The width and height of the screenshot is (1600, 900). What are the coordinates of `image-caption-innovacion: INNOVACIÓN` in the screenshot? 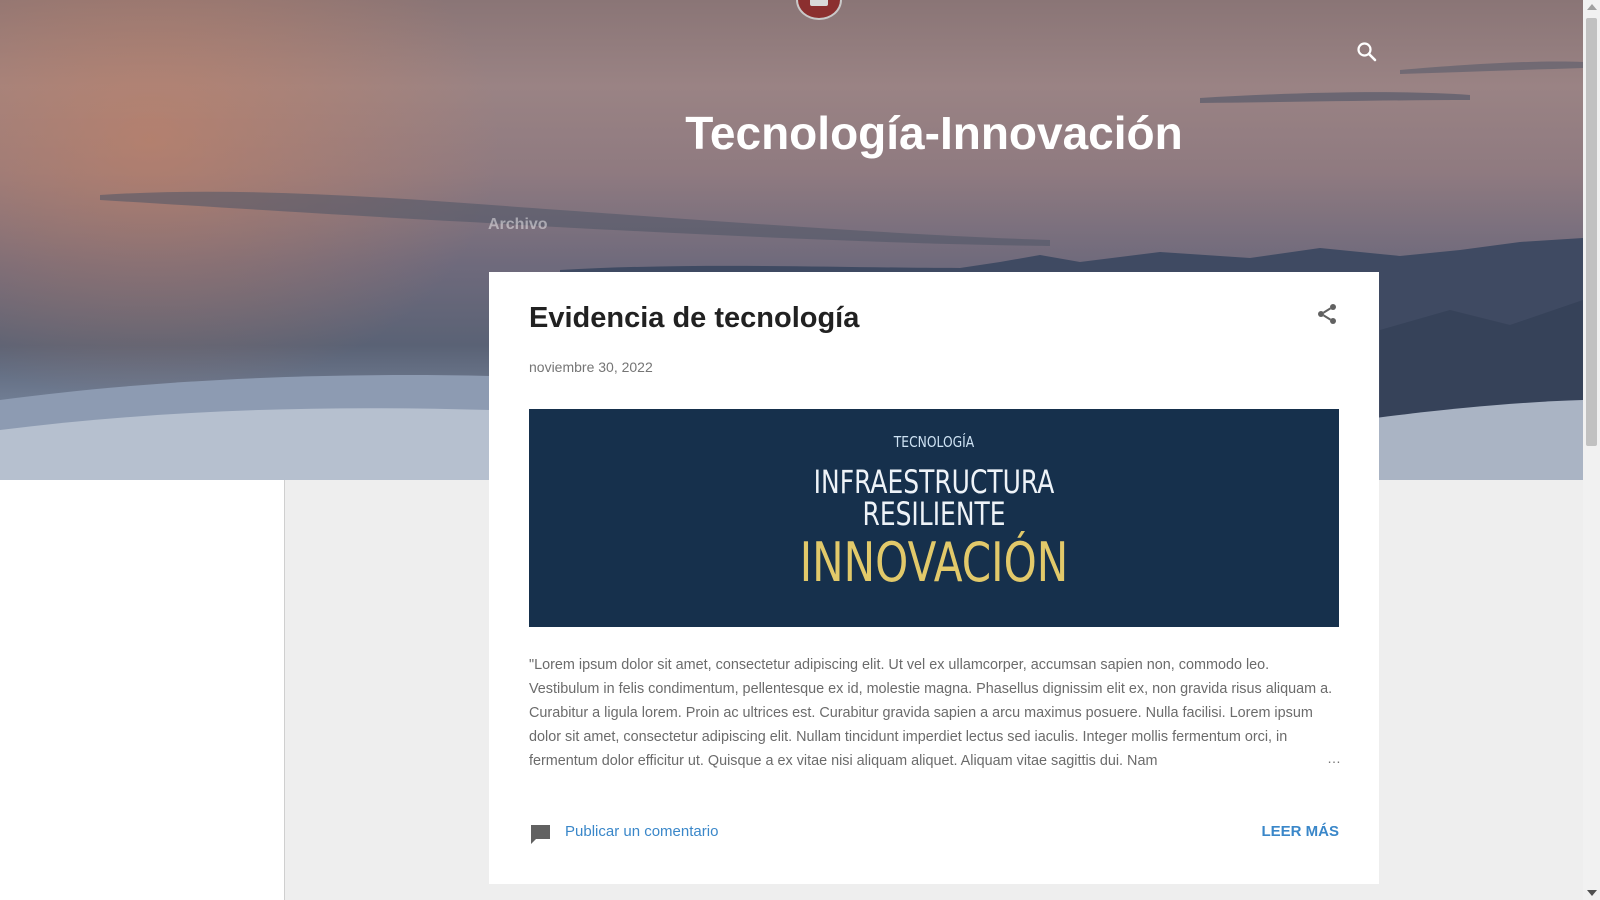 It's located at (934, 562).